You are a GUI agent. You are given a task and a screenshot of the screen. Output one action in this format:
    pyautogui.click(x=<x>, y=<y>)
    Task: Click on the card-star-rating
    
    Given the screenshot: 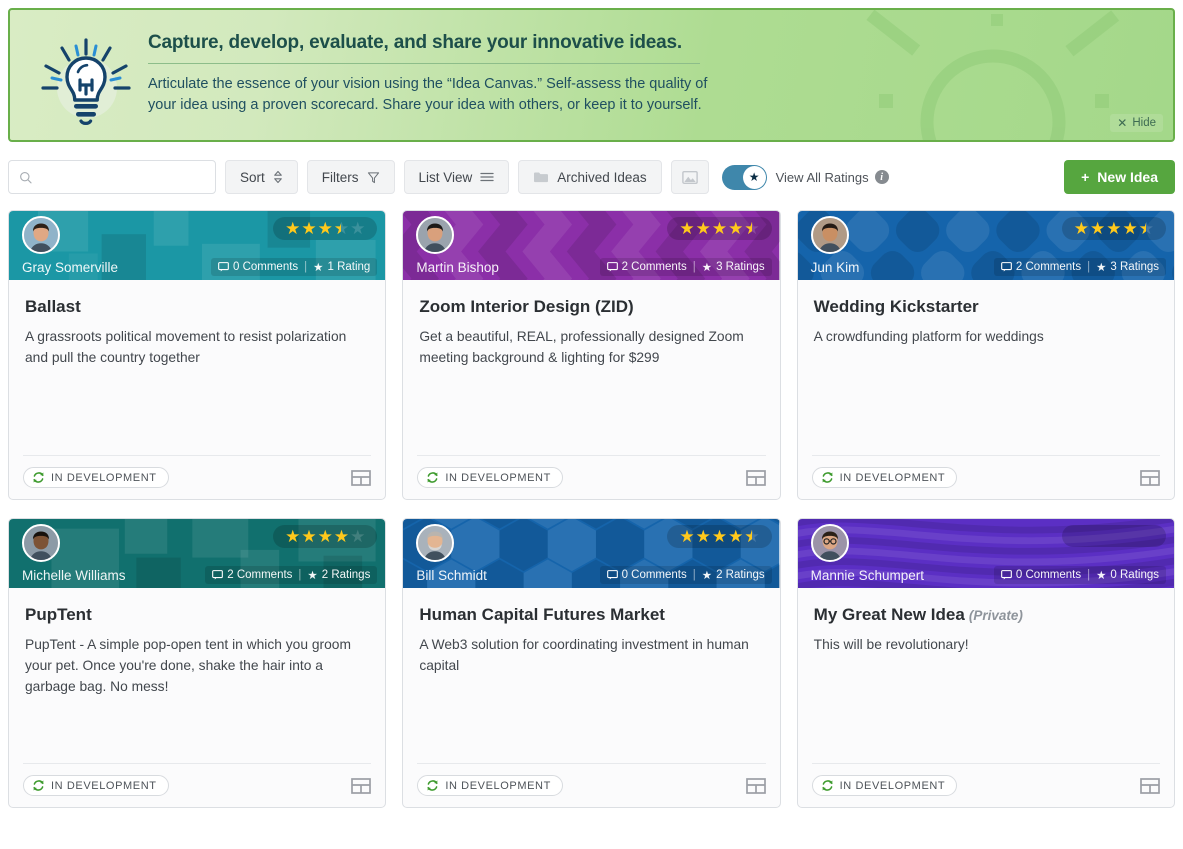 What is the action you would take?
    pyautogui.click(x=1114, y=536)
    